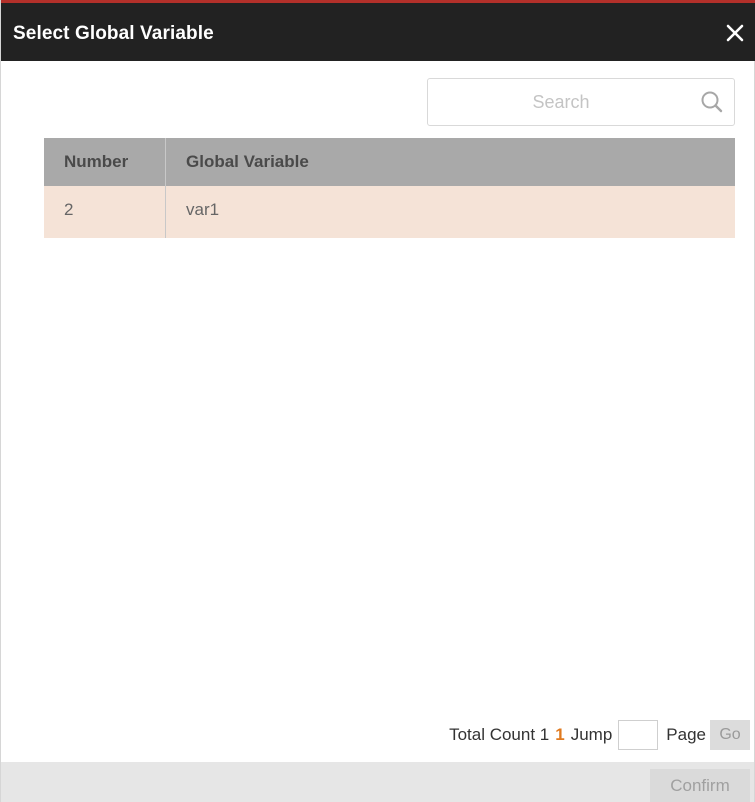 This screenshot has height=802, width=755. What do you see at coordinates (712, 102) in the screenshot?
I see `search-icon` at bounding box center [712, 102].